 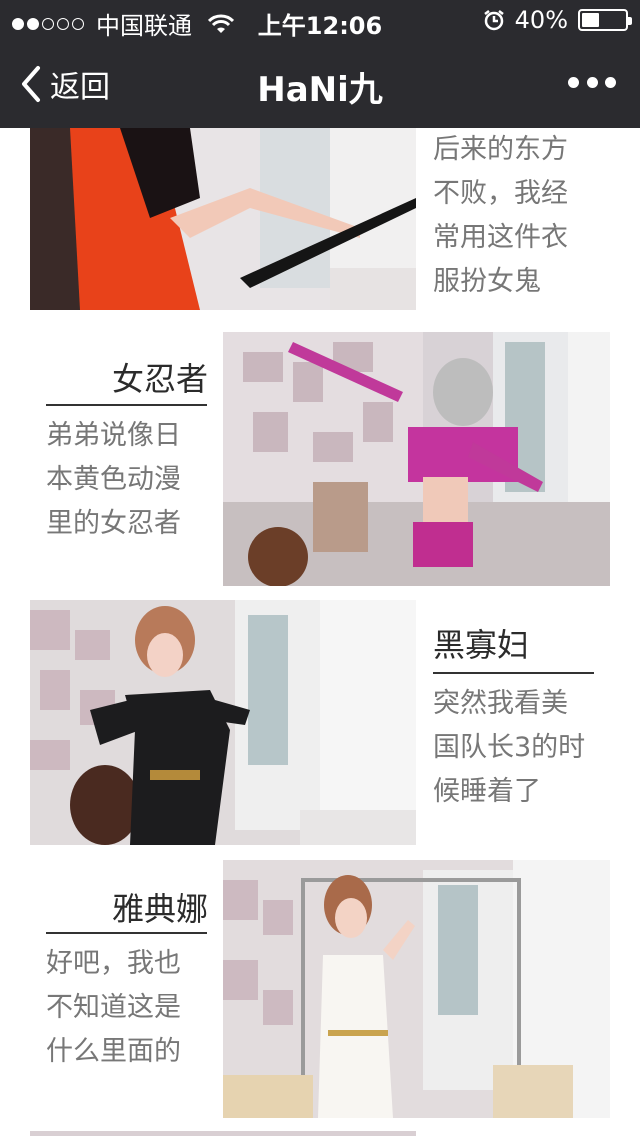 I want to click on cosplay-photo-ghost, so click(x=223, y=219).